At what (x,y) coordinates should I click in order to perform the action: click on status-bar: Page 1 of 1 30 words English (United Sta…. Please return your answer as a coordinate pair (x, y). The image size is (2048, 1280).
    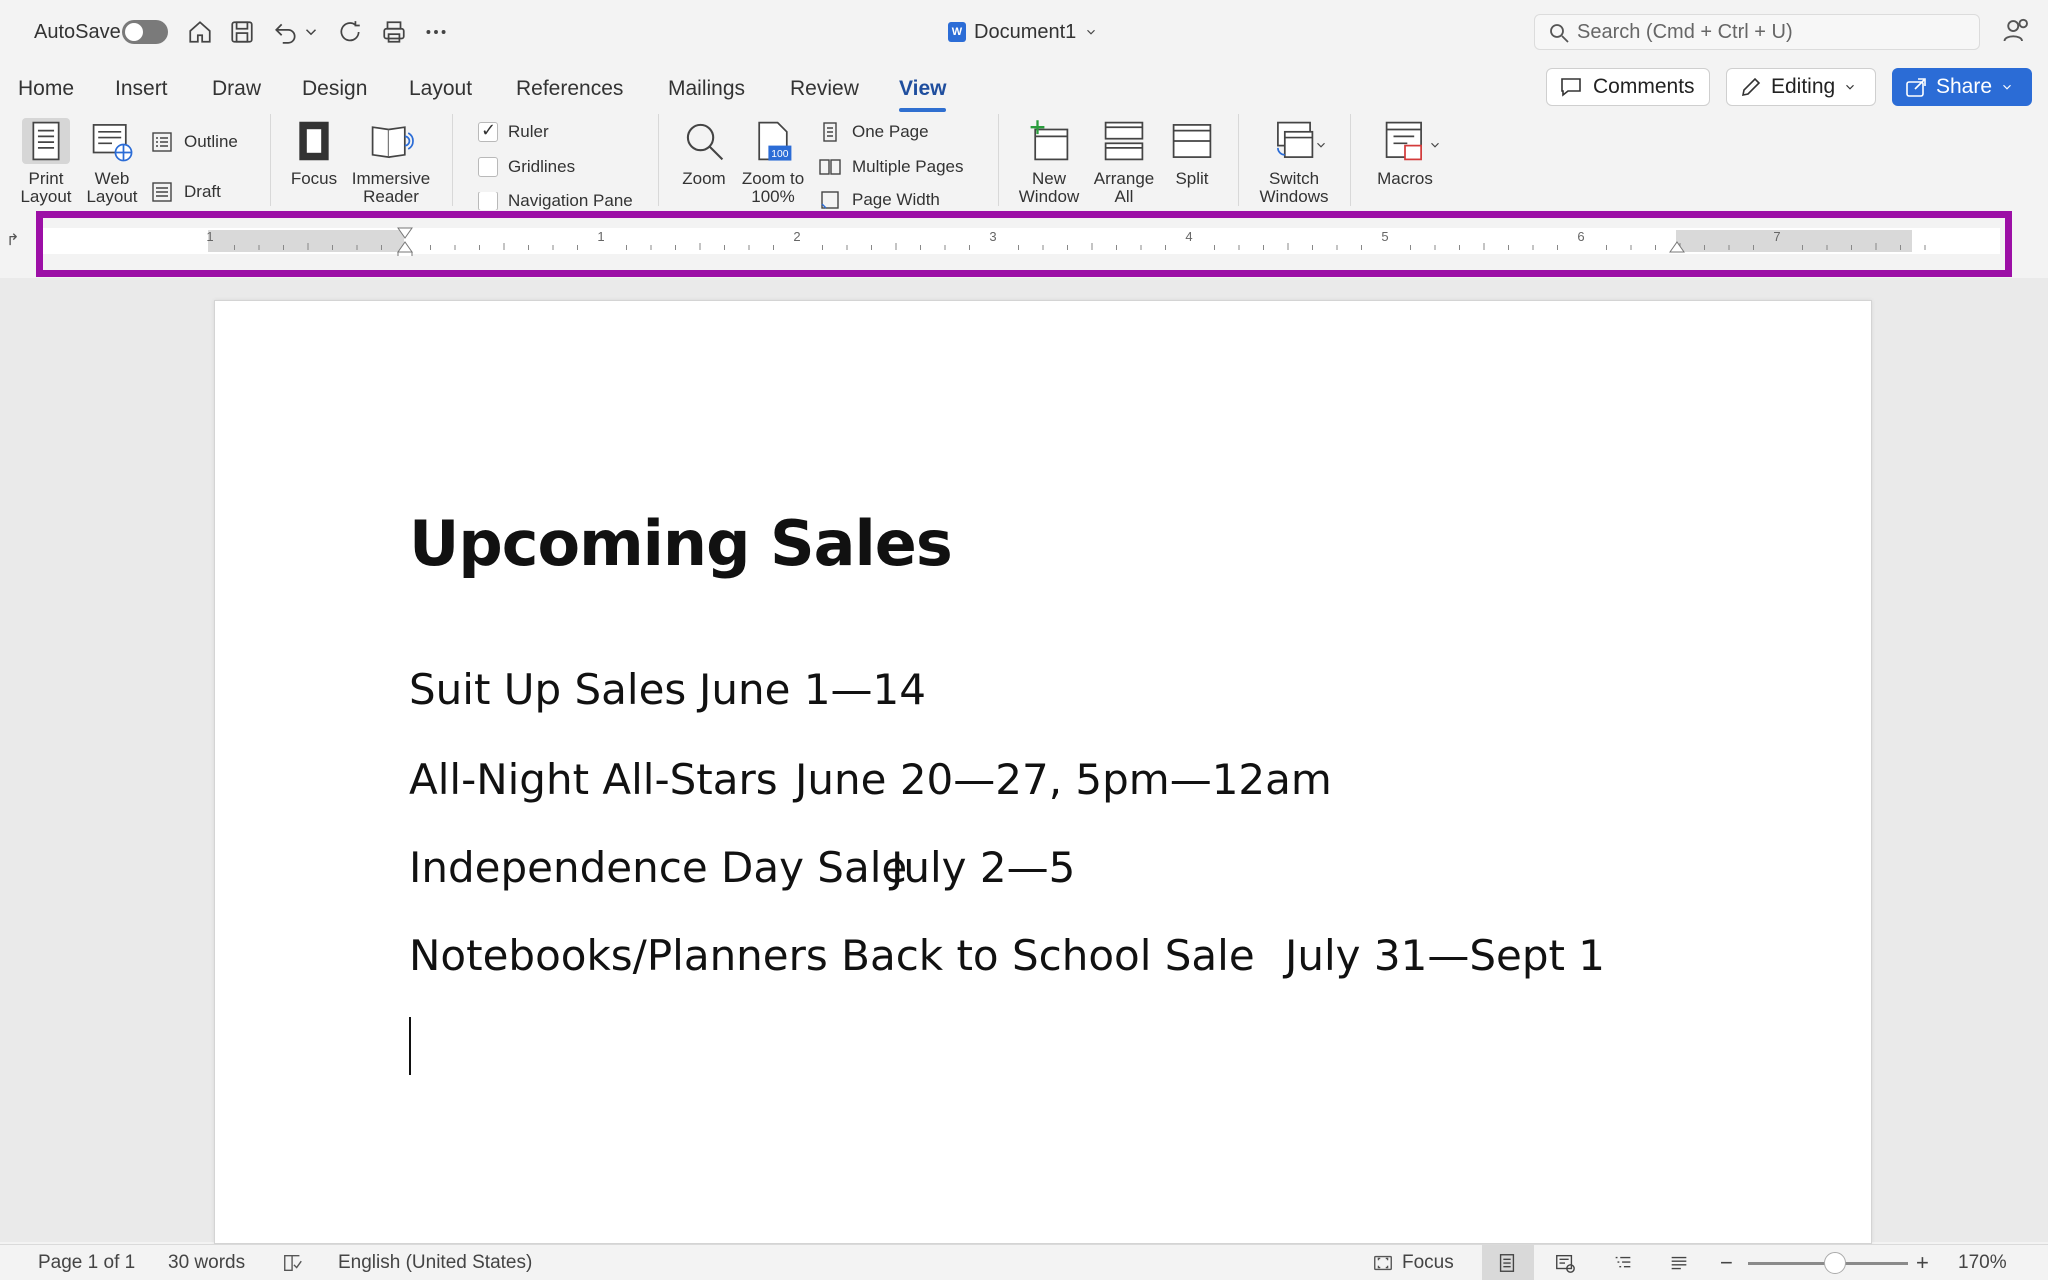
    Looking at the image, I should click on (1024, 1262).